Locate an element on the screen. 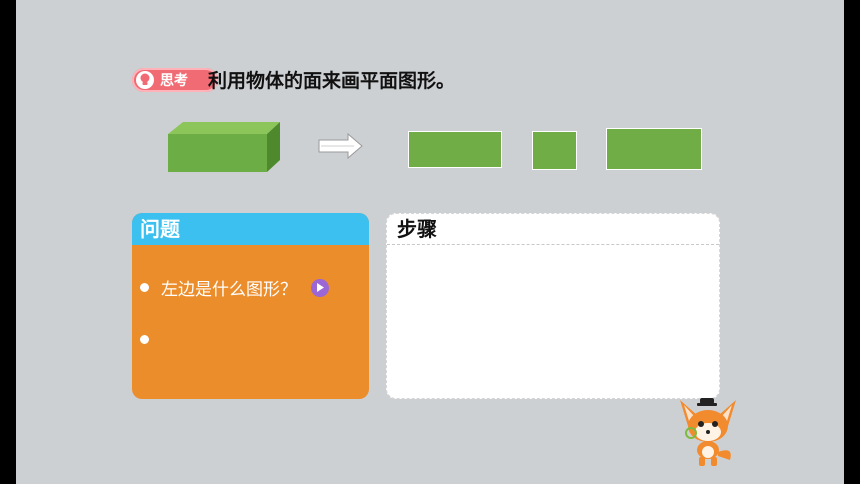 The width and height of the screenshot is (860, 484). think-badge: 思考 is located at coordinates (175, 80).